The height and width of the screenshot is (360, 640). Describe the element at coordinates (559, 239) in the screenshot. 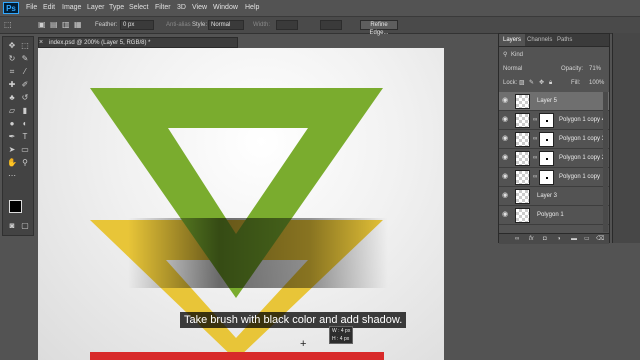

I see `adjustment-icon: ◑` at that location.